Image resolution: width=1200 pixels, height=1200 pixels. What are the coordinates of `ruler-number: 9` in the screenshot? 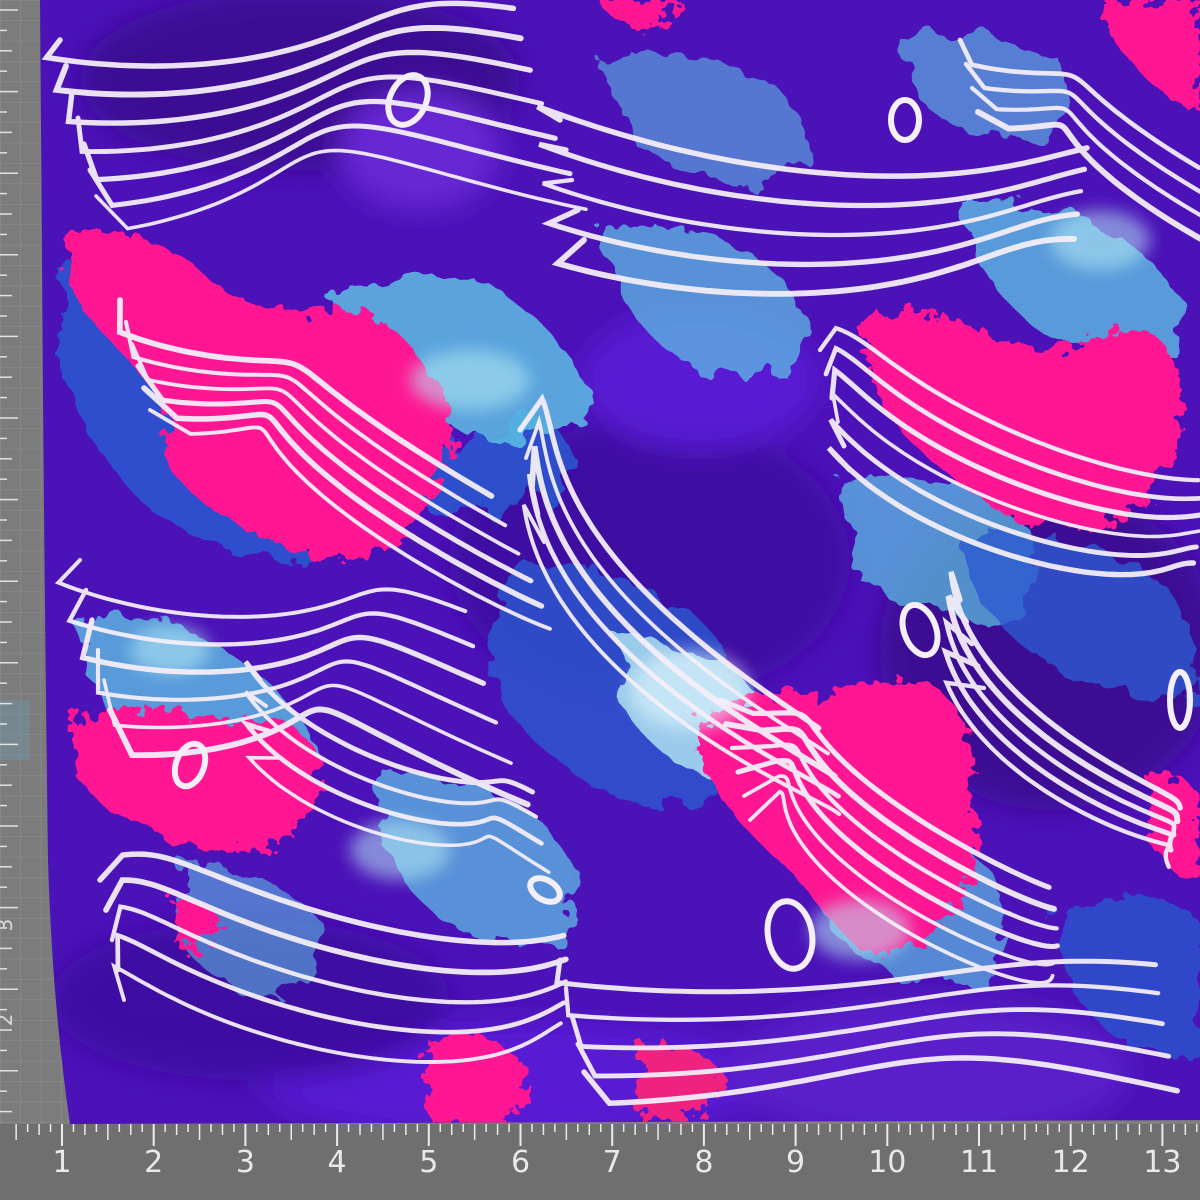 It's located at (795, 1162).